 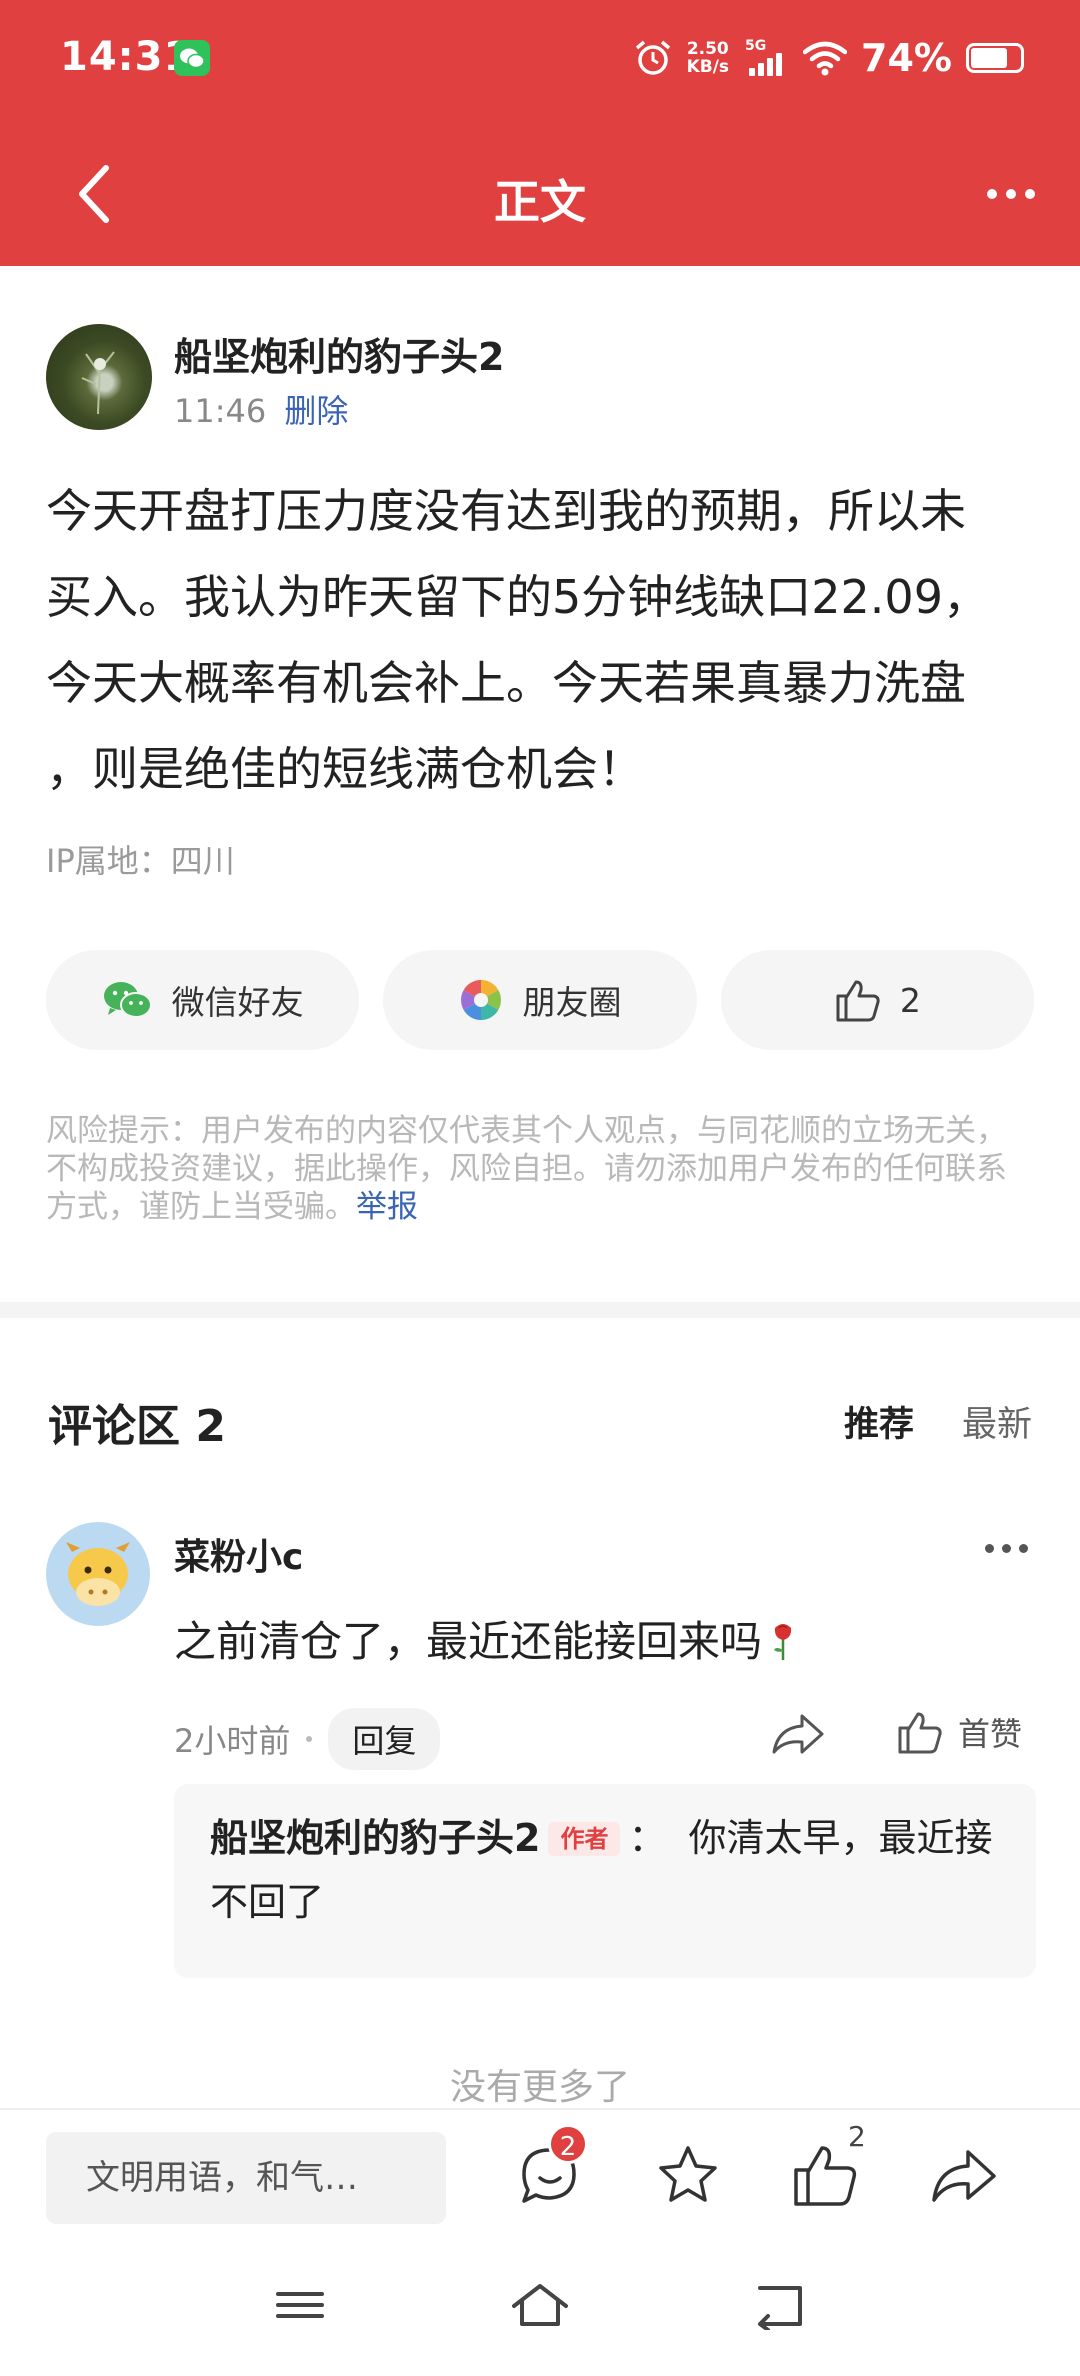 I want to click on comment-time: 2小时前, so click(x=232, y=1741).